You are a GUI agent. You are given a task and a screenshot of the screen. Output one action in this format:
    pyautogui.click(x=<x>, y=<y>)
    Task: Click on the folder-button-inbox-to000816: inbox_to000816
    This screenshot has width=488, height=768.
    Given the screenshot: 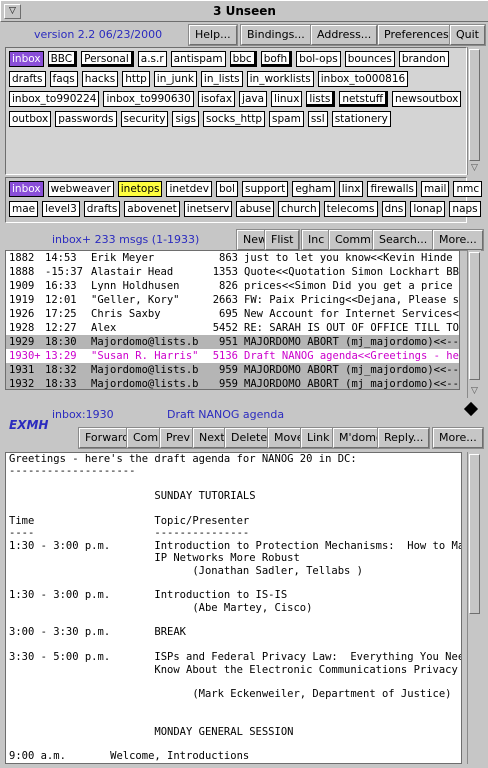 What is the action you would take?
    pyautogui.click(x=363, y=79)
    